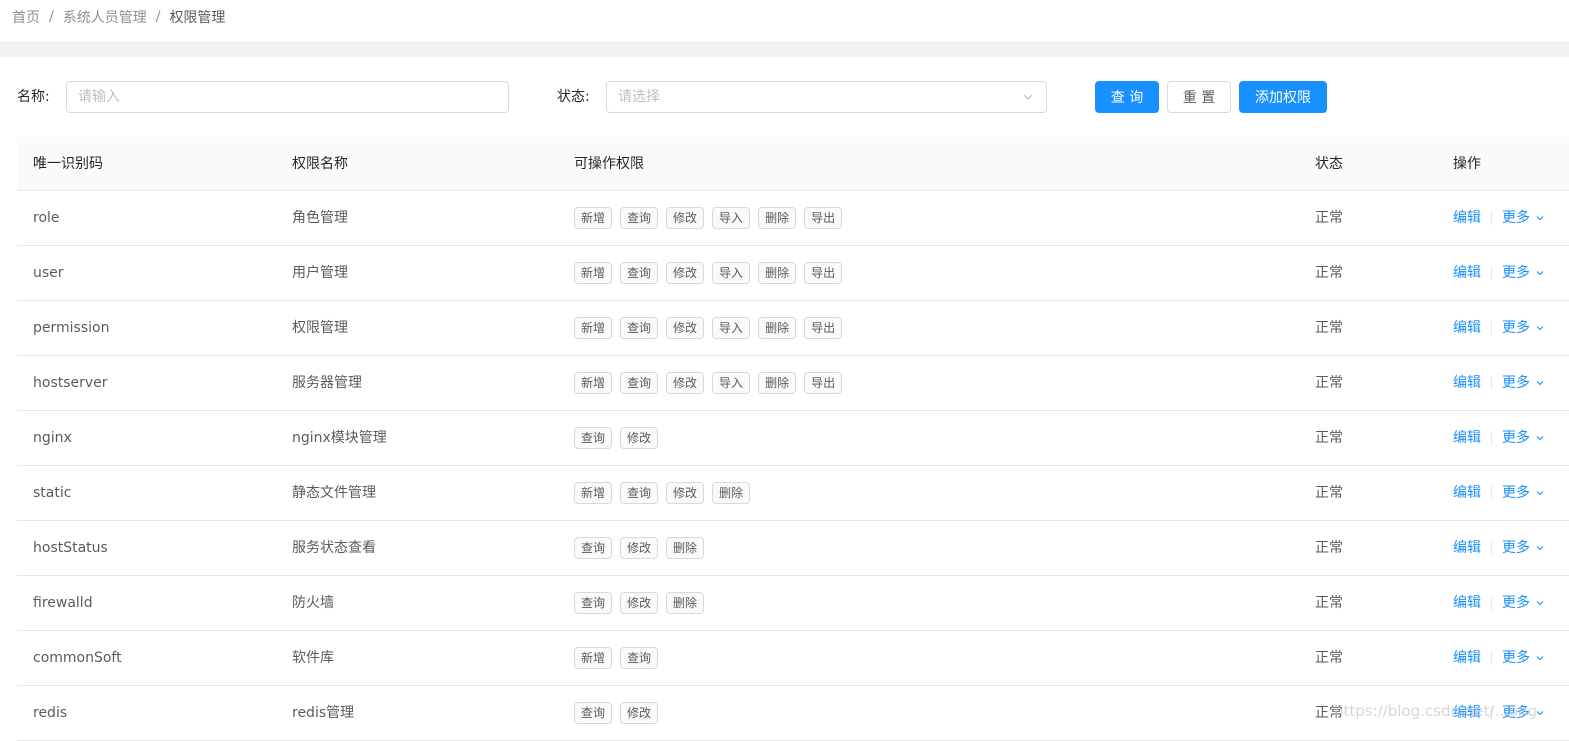 The height and width of the screenshot is (741, 1569). I want to click on column-header-code: 唯一识别码, so click(68, 164).